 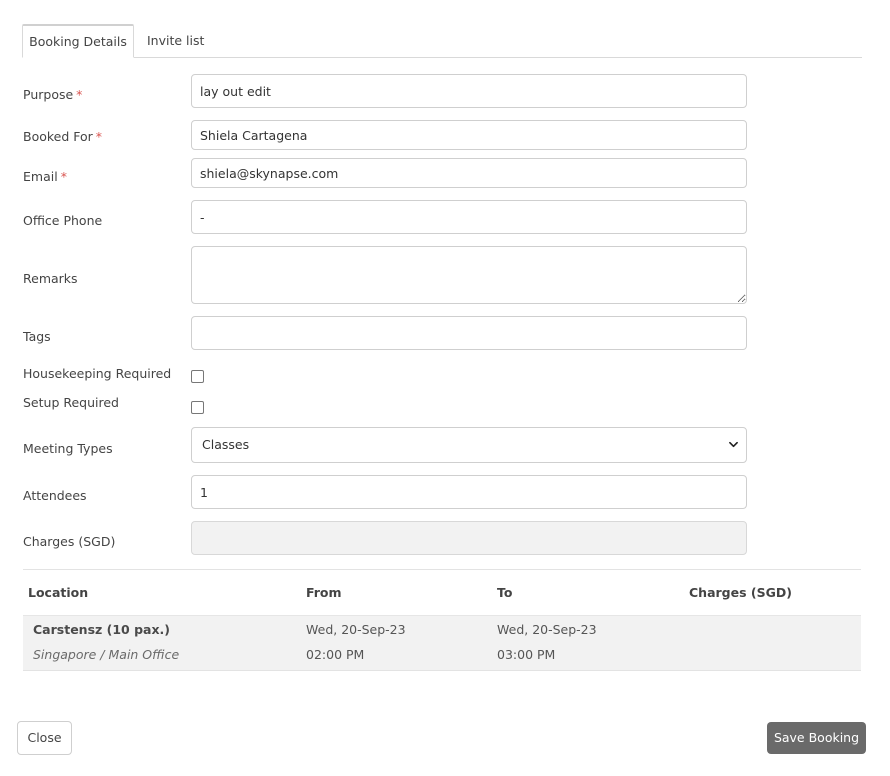 I want to click on charges-label: Charges (SGD), so click(x=69, y=541).